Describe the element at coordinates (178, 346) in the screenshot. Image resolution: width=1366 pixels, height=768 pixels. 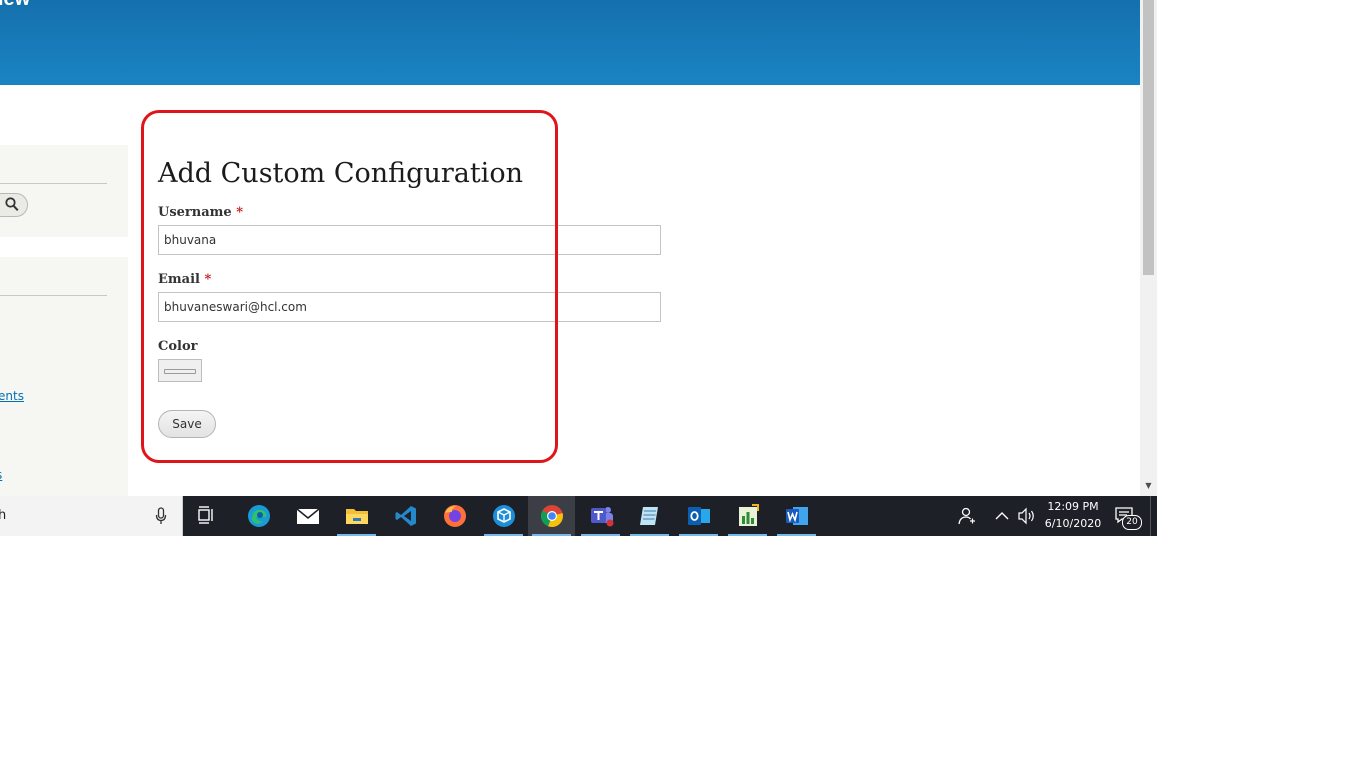
I see `color-label: Color` at that location.